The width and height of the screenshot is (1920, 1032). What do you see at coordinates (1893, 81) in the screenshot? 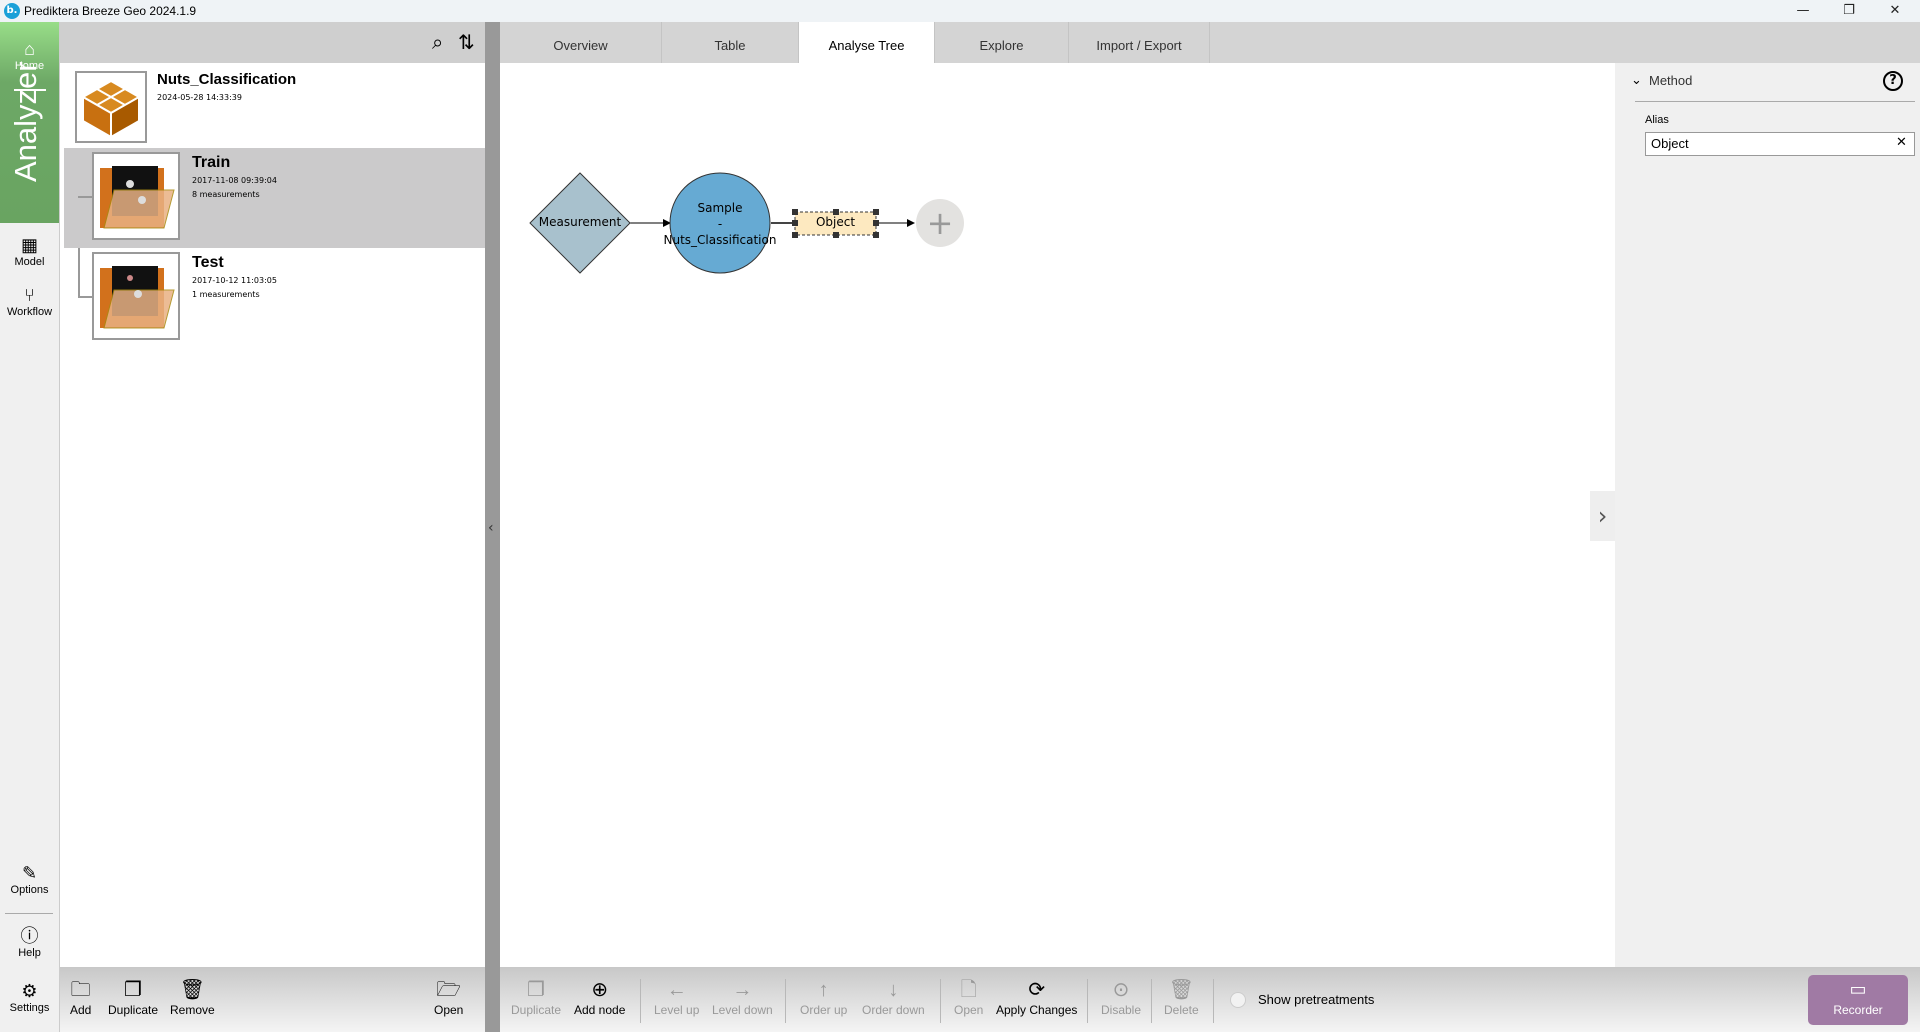
I see `help-icon: ?` at bounding box center [1893, 81].